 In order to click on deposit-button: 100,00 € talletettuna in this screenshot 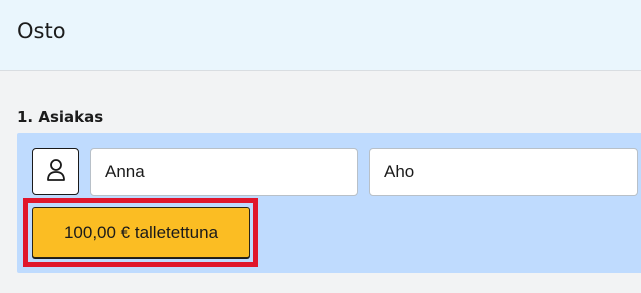, I will do `click(141, 232)`.